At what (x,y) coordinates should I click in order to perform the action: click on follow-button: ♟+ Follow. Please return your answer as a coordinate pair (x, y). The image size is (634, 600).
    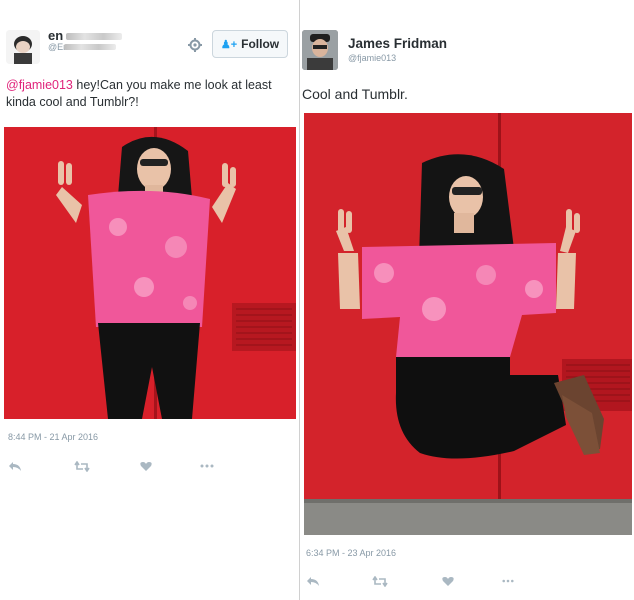
    Looking at the image, I should click on (250, 44).